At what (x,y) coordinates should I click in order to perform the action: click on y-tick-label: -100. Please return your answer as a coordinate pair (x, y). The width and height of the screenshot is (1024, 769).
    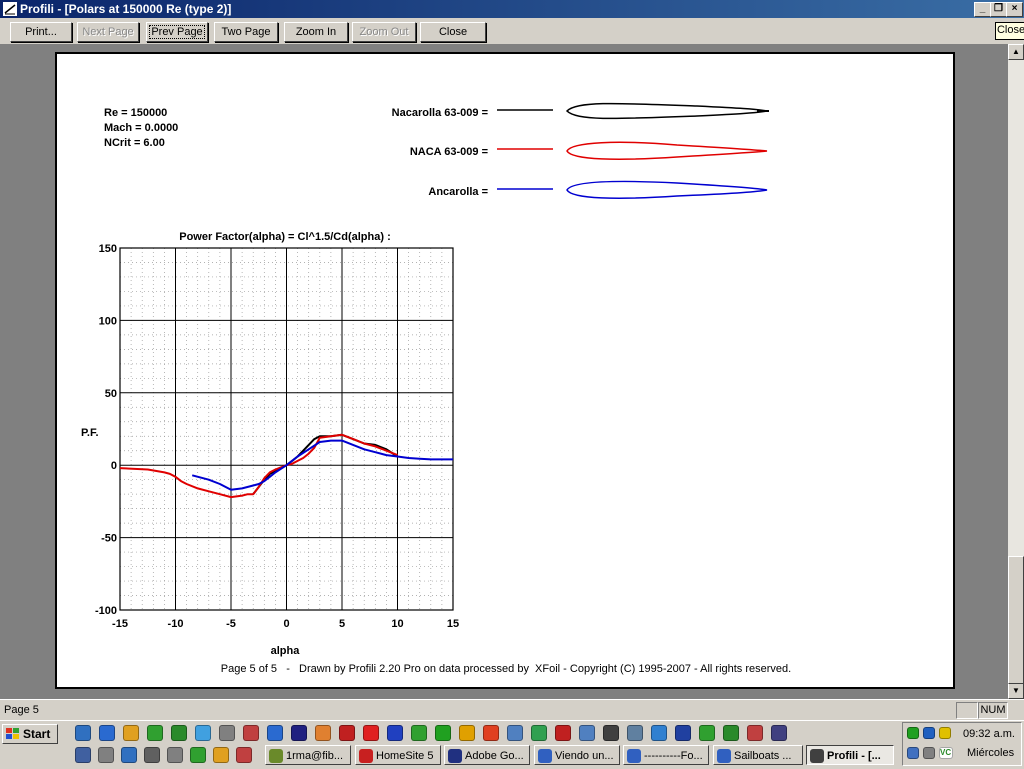
    Looking at the image, I should click on (106, 611).